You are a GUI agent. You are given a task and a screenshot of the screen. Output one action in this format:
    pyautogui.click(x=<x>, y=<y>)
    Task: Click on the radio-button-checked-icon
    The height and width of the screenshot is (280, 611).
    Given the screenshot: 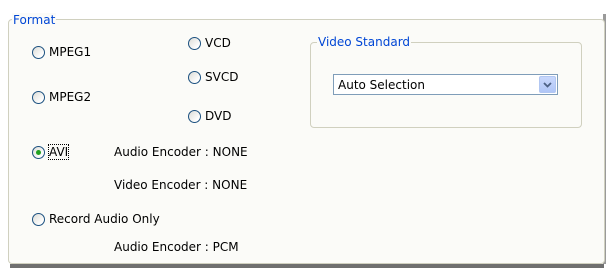 What is the action you would take?
    pyautogui.click(x=38, y=152)
    